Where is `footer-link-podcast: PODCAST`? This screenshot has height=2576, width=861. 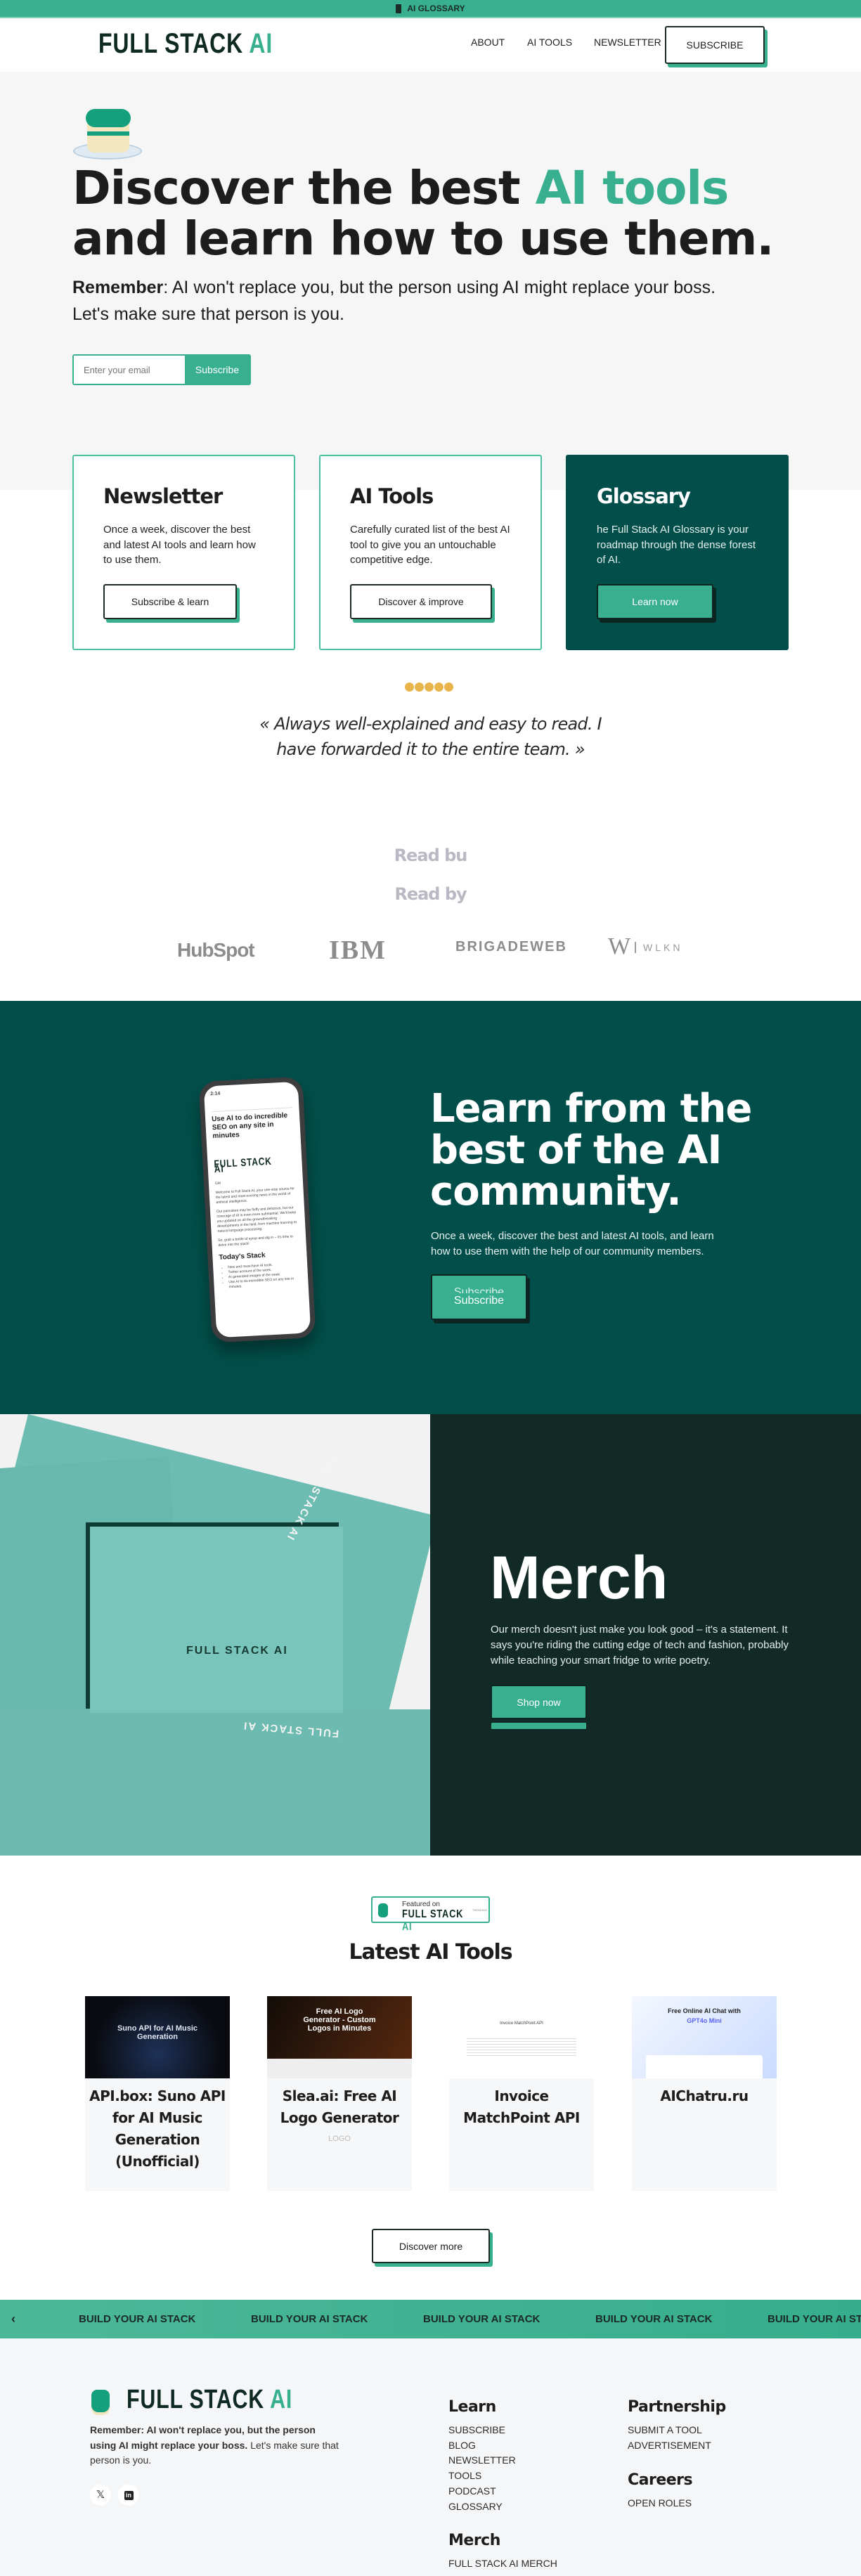 footer-link-podcast: PODCAST is located at coordinates (482, 2491).